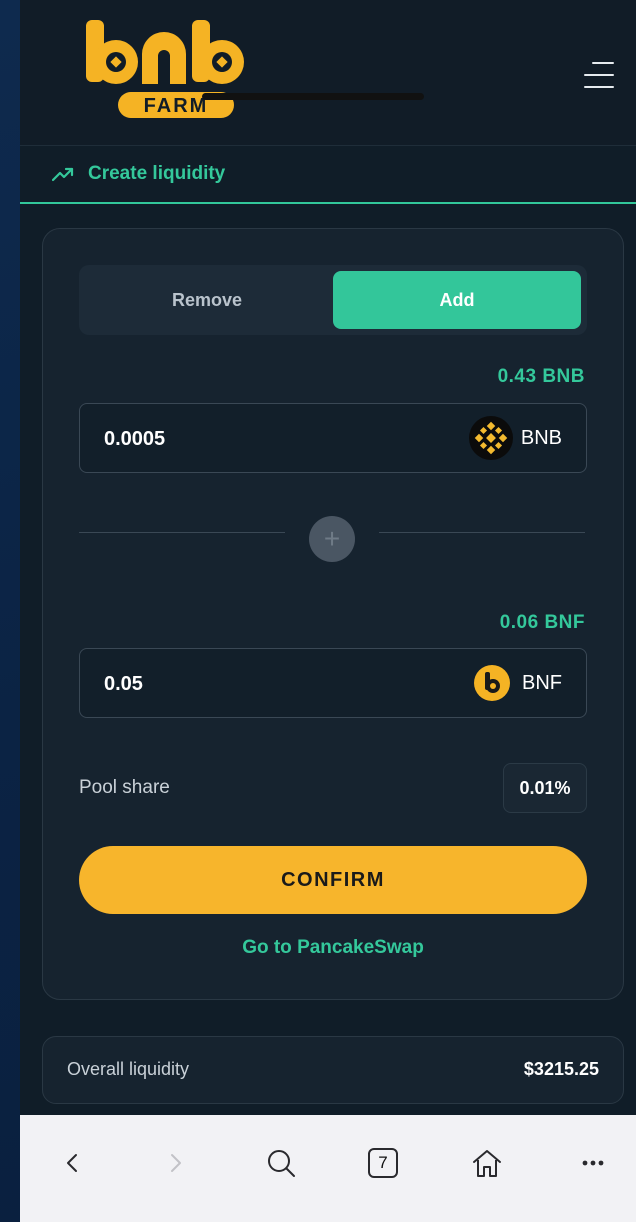 This screenshot has height=1222, width=636. Describe the element at coordinates (176, 106) in the screenshot. I see `logo-farm-text: FARM` at that location.